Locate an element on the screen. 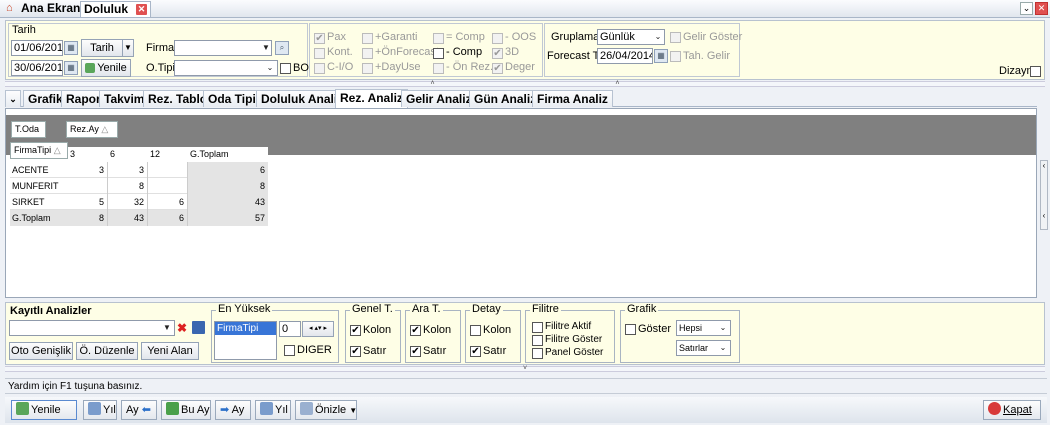  bu-ay-label: Bu Ay is located at coordinates (195, 410).